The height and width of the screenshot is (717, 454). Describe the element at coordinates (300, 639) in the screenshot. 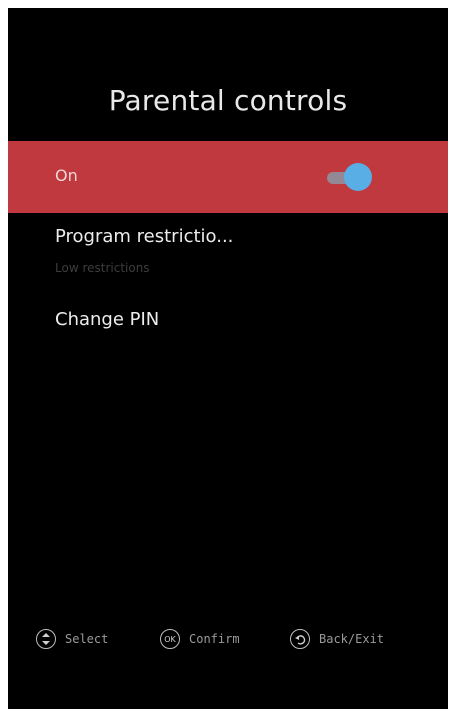

I see `back-arrow-icon` at that location.